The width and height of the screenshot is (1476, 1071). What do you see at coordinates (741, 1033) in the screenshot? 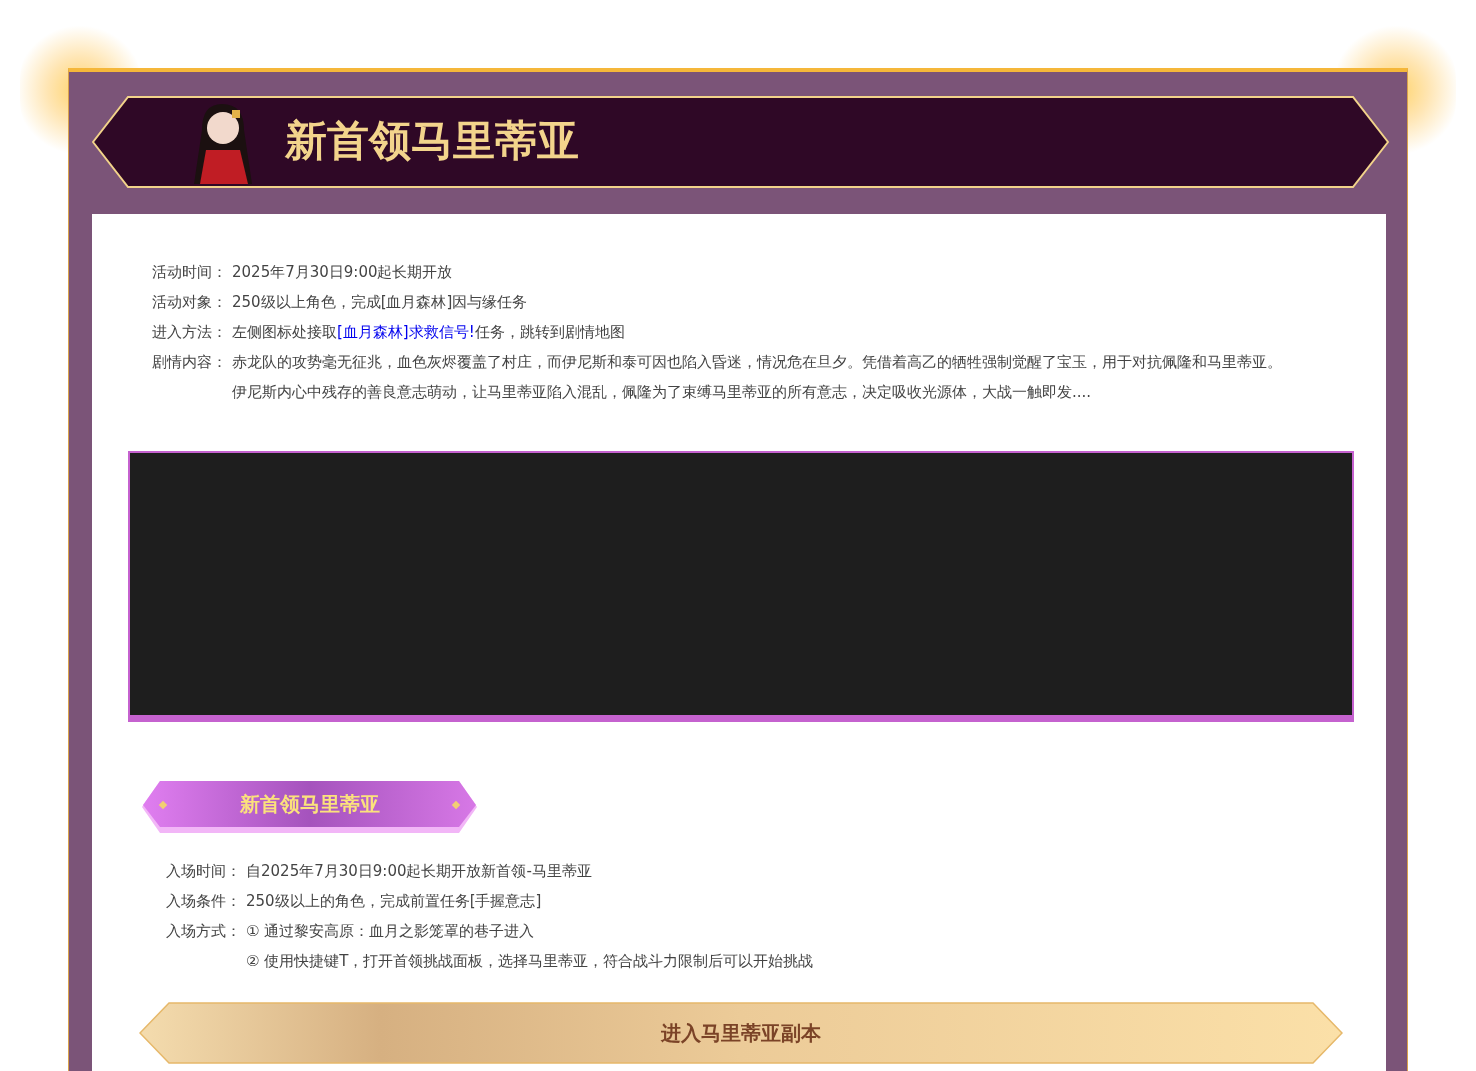
I see `enter-dungeon-button: 进入马里蒂亚副本` at bounding box center [741, 1033].